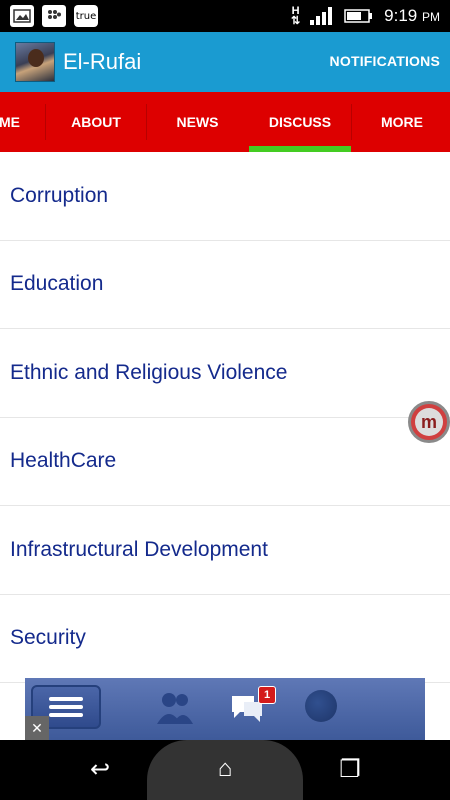 This screenshot has height=800, width=450. I want to click on notifications-button: NOTIFICATIONS, so click(385, 61).